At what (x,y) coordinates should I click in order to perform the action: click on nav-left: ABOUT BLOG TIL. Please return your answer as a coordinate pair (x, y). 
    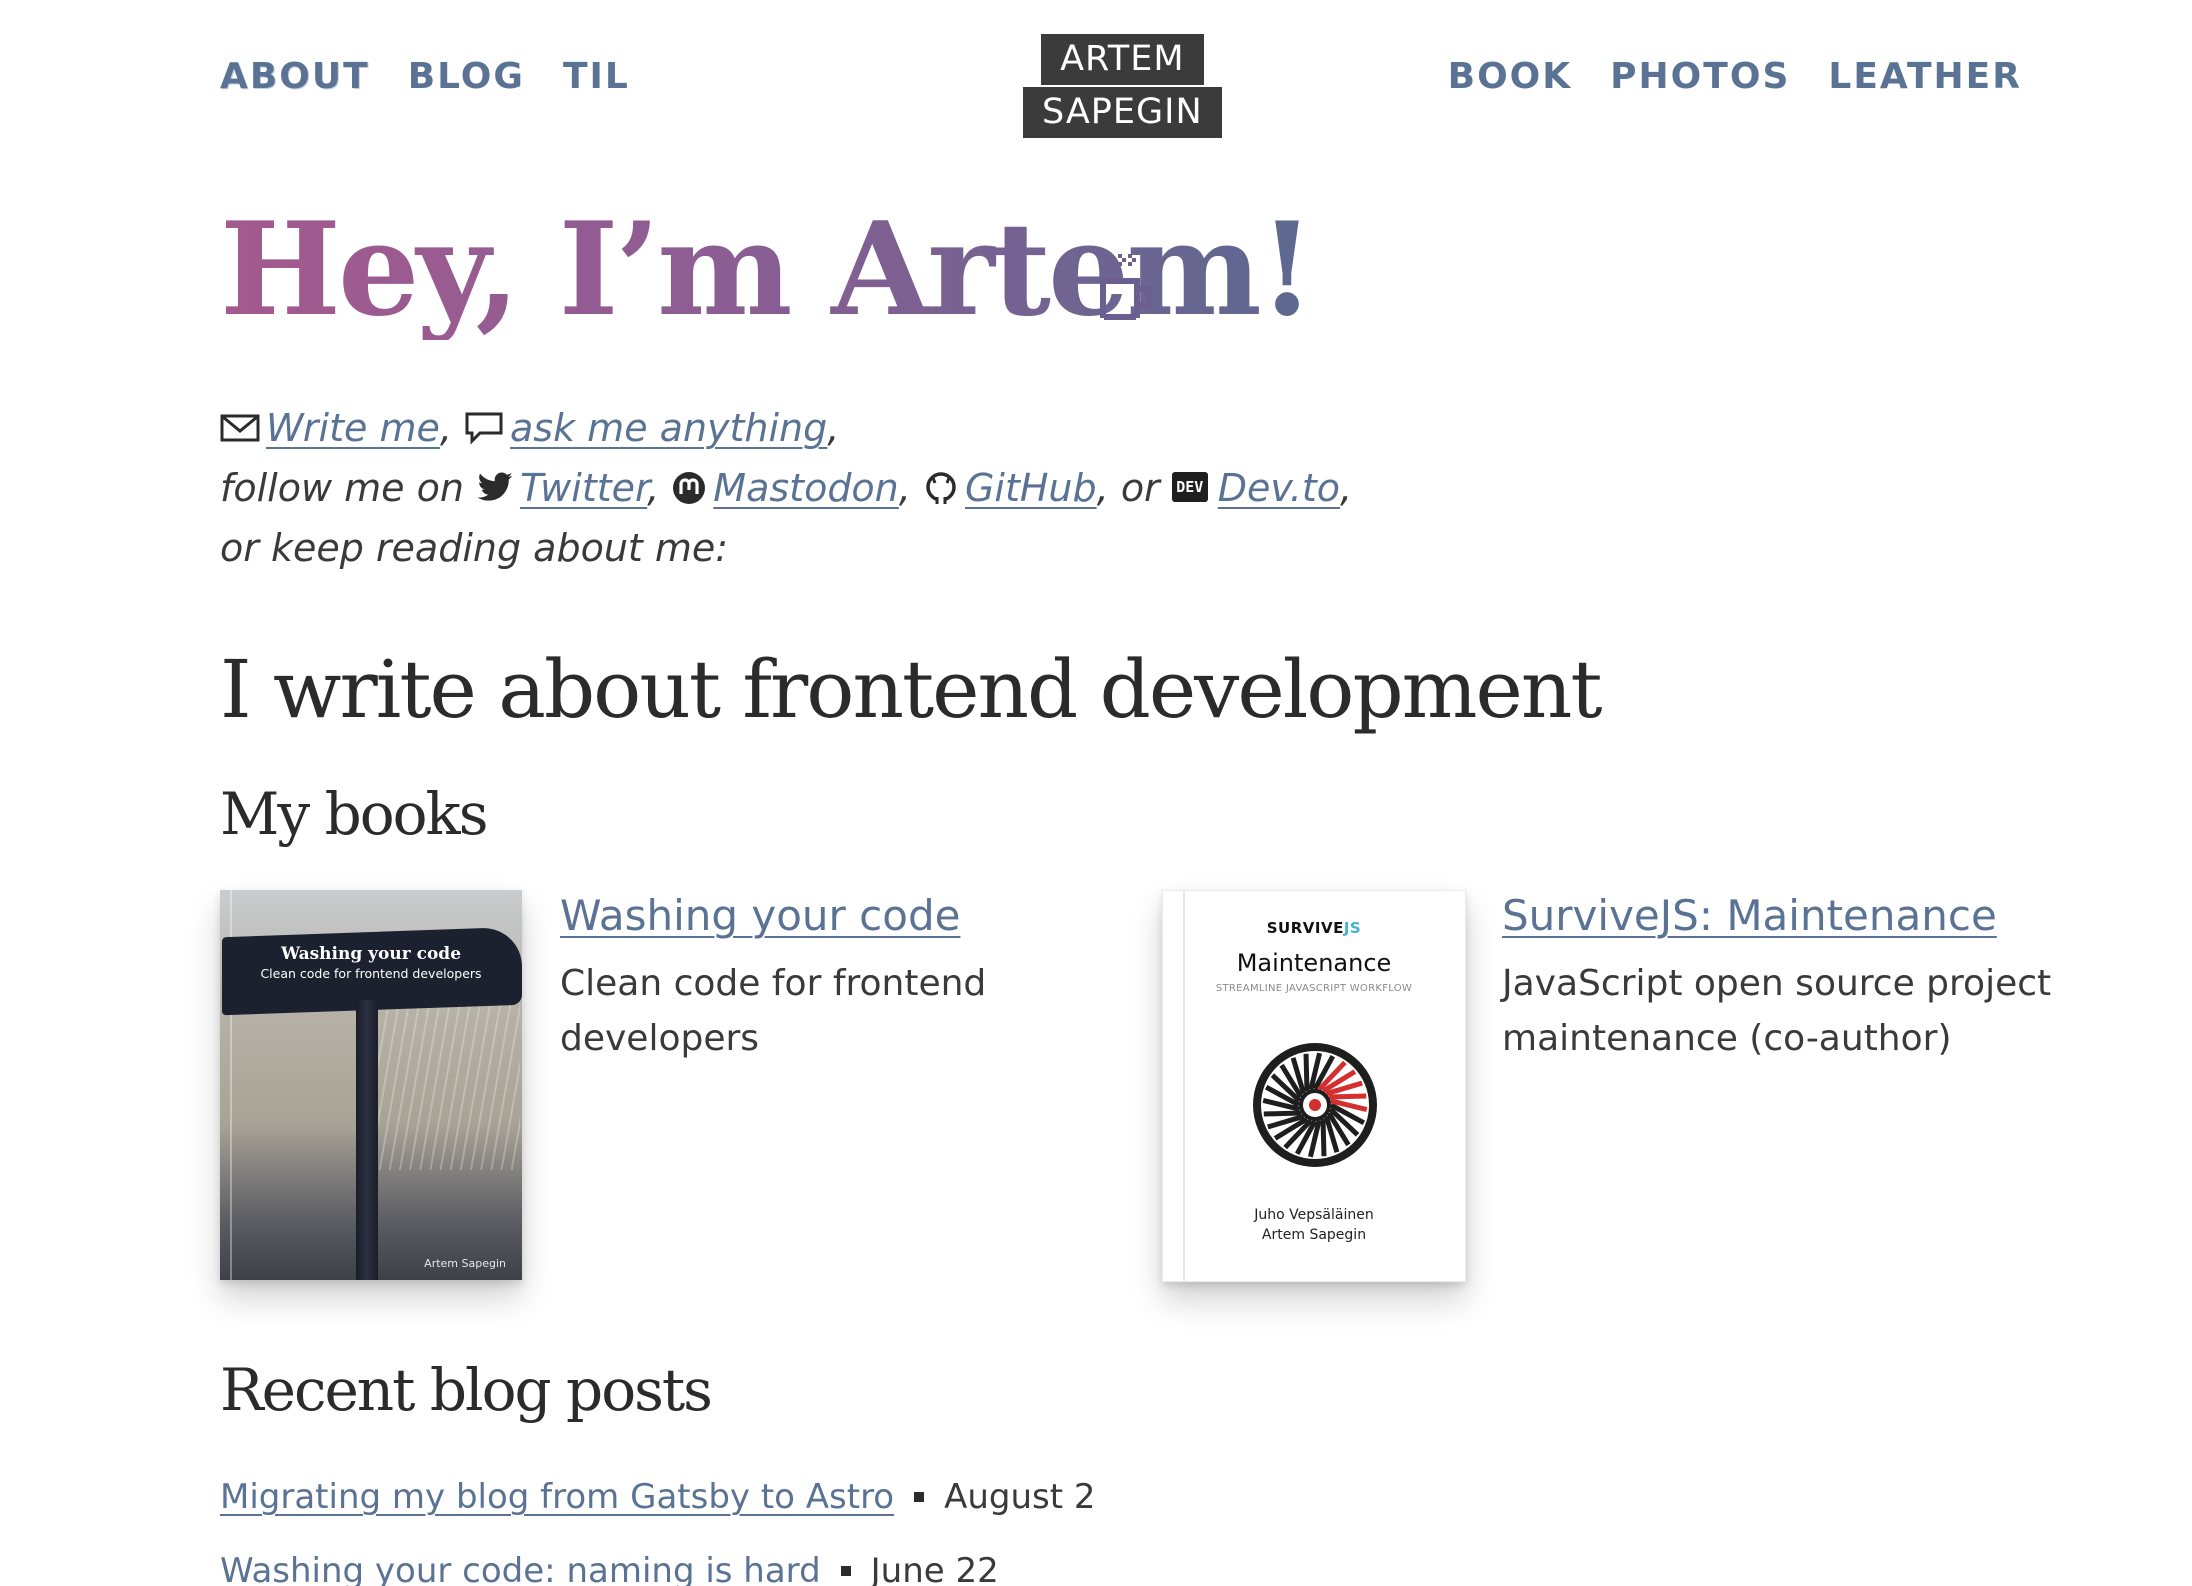
    Looking at the image, I should click on (425, 76).